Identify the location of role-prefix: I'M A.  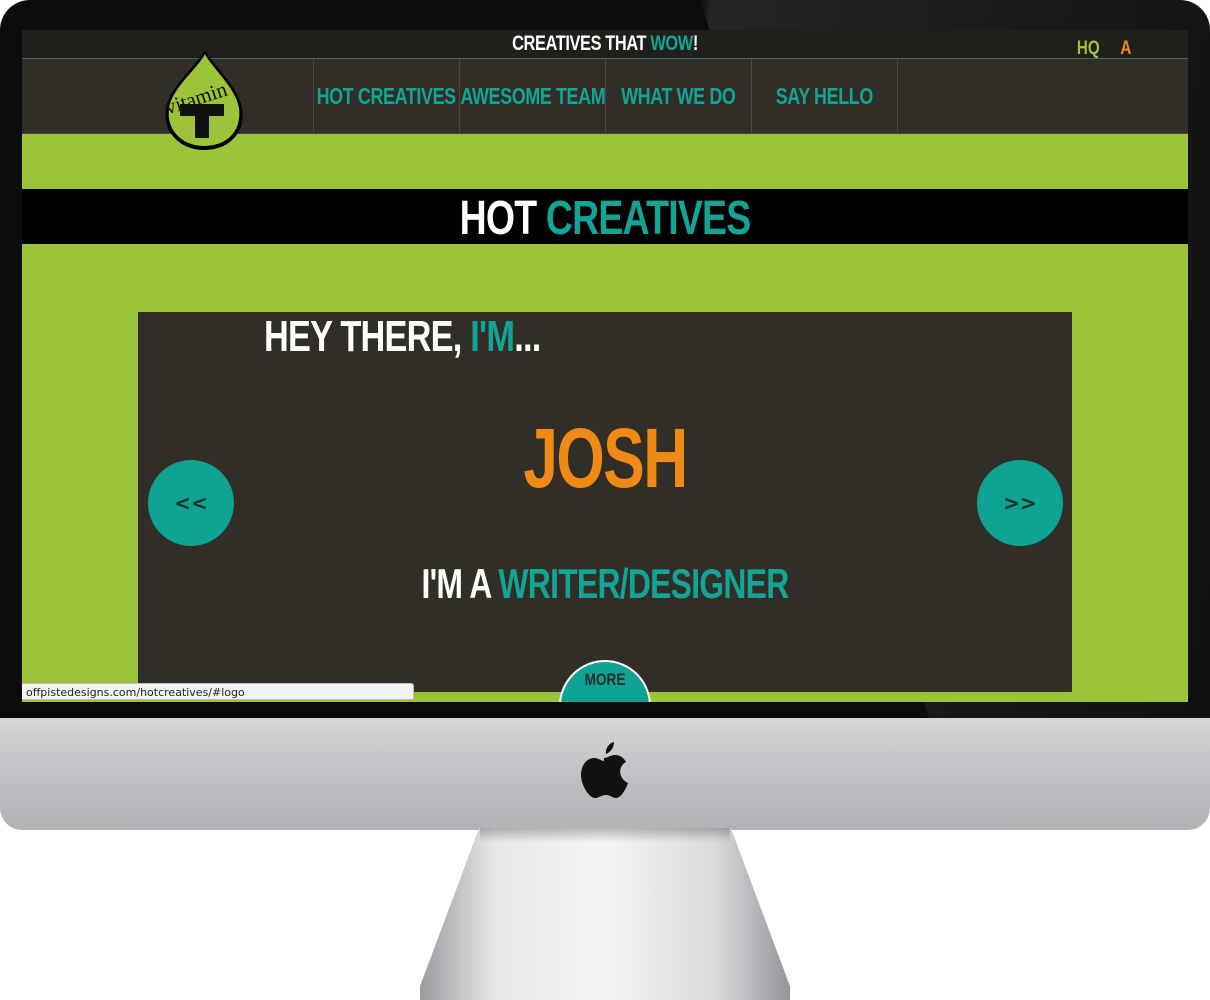
(460, 583).